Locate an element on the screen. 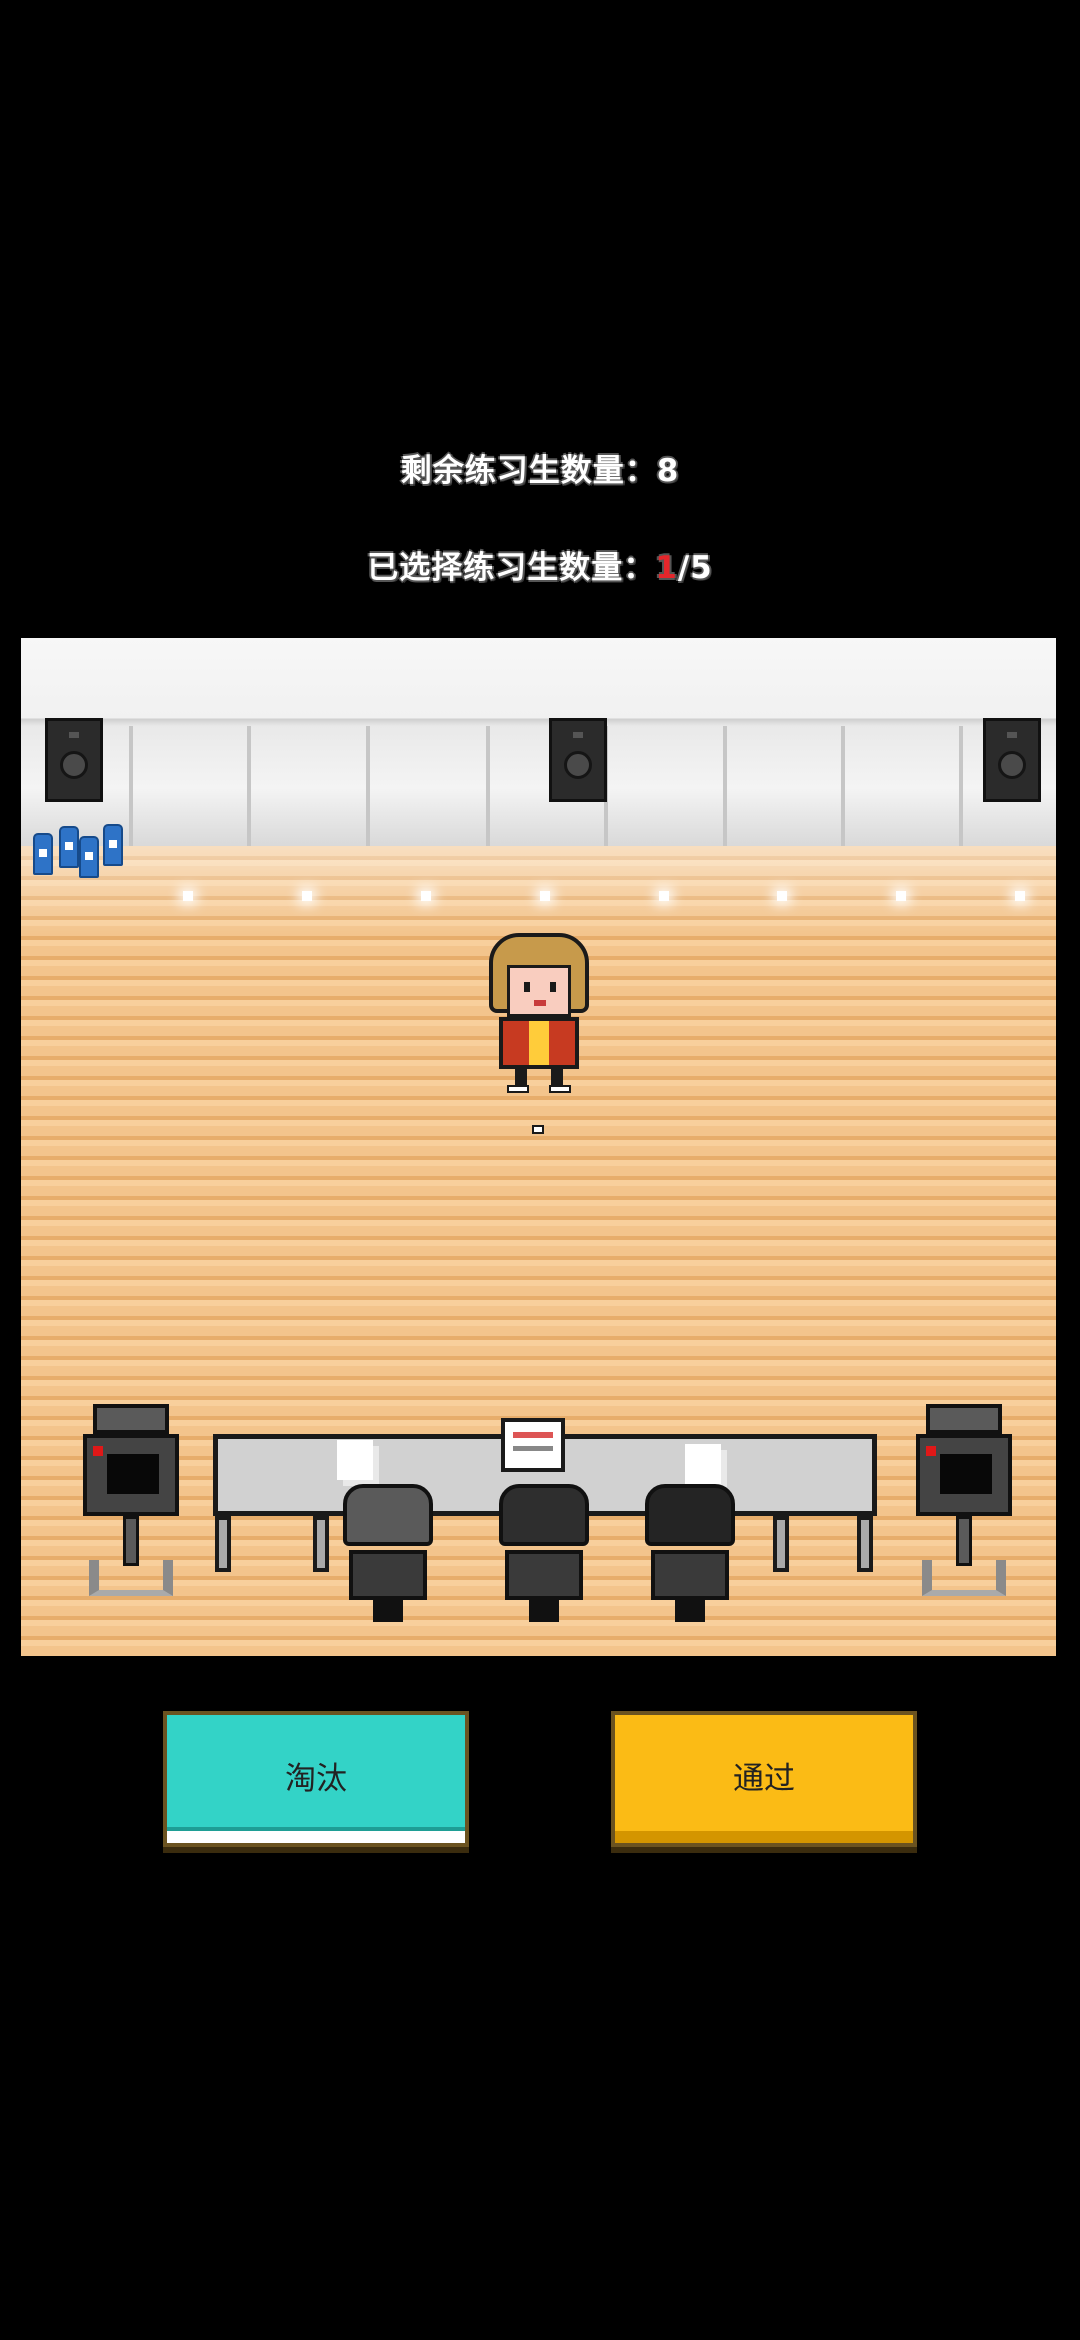 Image resolution: width=1080 pixels, height=2340 pixels. selected-current-count: 1 is located at coordinates (666, 568).